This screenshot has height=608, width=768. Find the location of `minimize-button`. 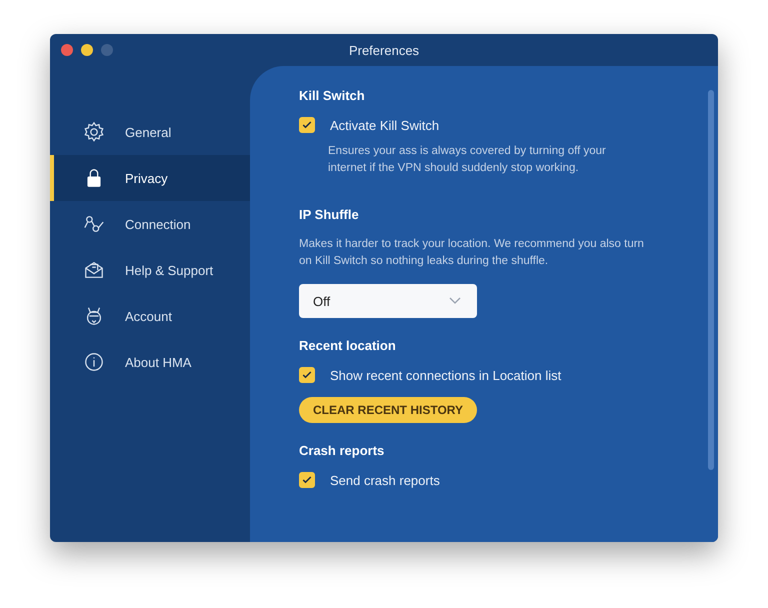

minimize-button is located at coordinates (87, 50).